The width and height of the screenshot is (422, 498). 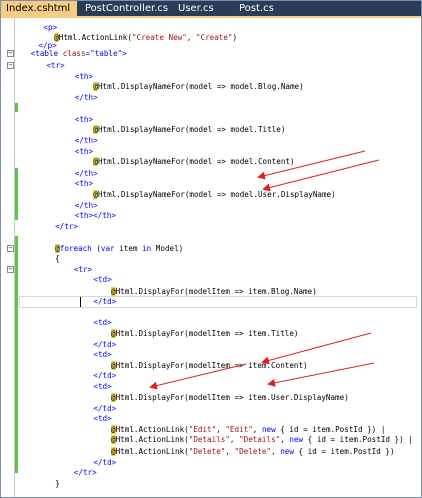 What do you see at coordinates (203, 8) in the screenshot?
I see `tab-user-cs: User.cs` at bounding box center [203, 8].